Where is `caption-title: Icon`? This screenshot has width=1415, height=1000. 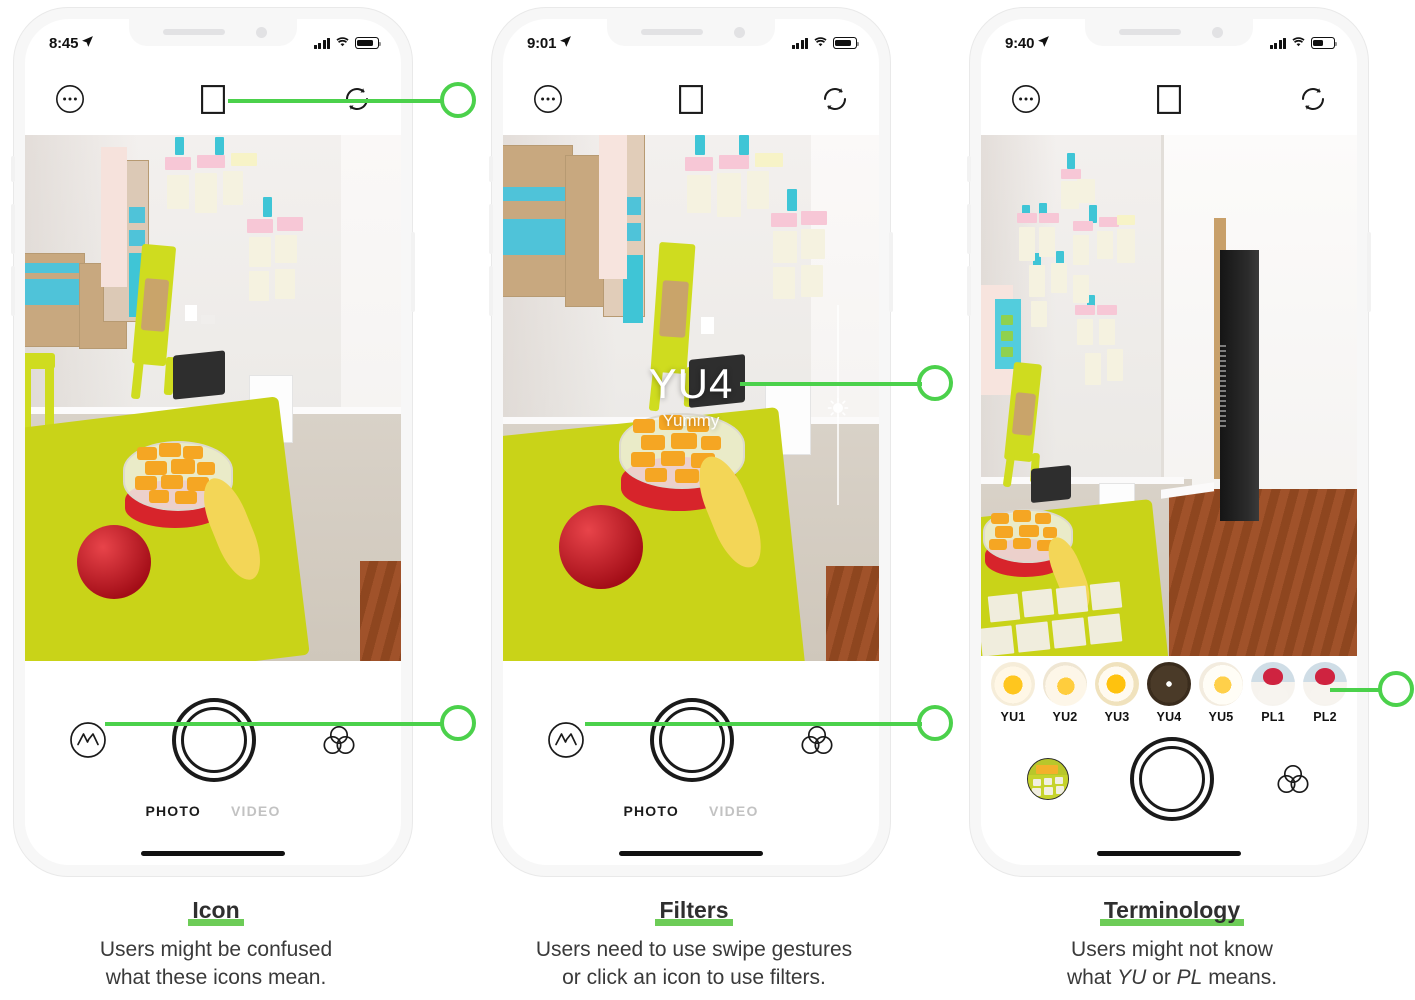 caption-title: Icon is located at coordinates (216, 912).